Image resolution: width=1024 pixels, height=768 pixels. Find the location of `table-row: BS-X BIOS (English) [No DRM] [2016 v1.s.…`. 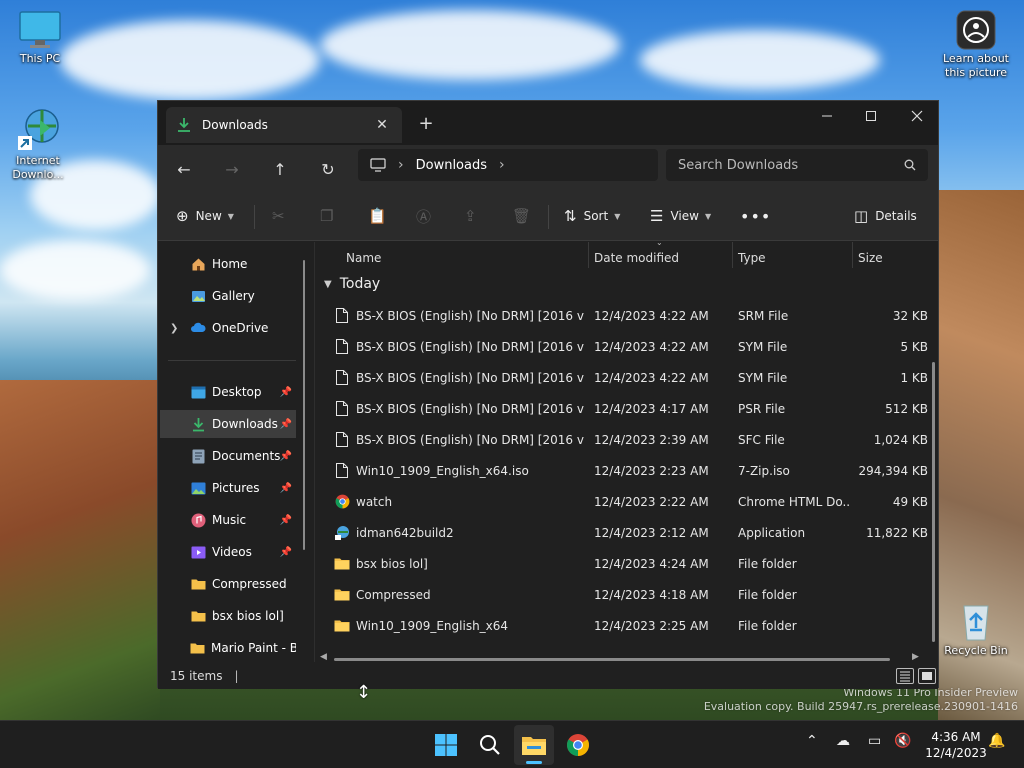

table-row: BS-X BIOS (English) [No DRM] [2016 v1.s.… is located at coordinates (624, 377).